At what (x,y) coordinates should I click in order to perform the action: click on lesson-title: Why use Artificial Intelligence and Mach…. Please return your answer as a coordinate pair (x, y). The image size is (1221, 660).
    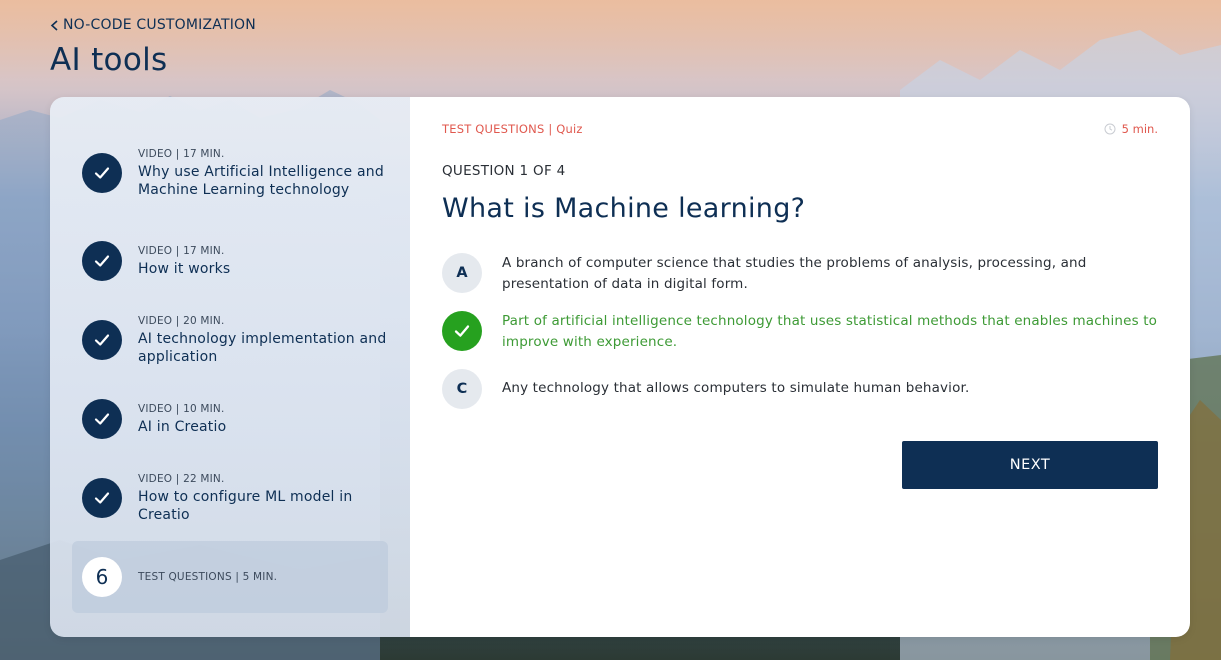
    Looking at the image, I should click on (261, 180).